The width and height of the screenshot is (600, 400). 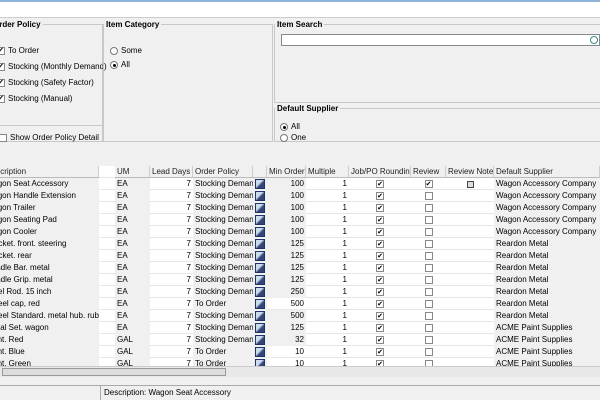 What do you see at coordinates (49, 304) in the screenshot?
I see `description-cell: Wheel cap, red` at bounding box center [49, 304].